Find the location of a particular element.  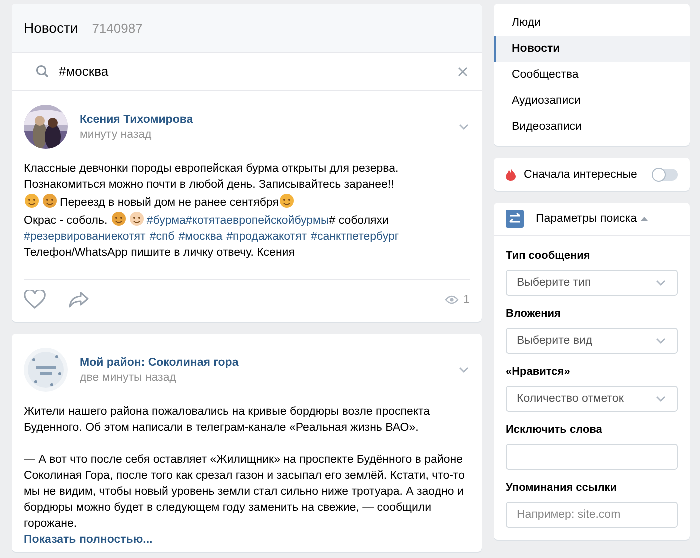

hashtag-link: #продажакотят is located at coordinates (267, 237).